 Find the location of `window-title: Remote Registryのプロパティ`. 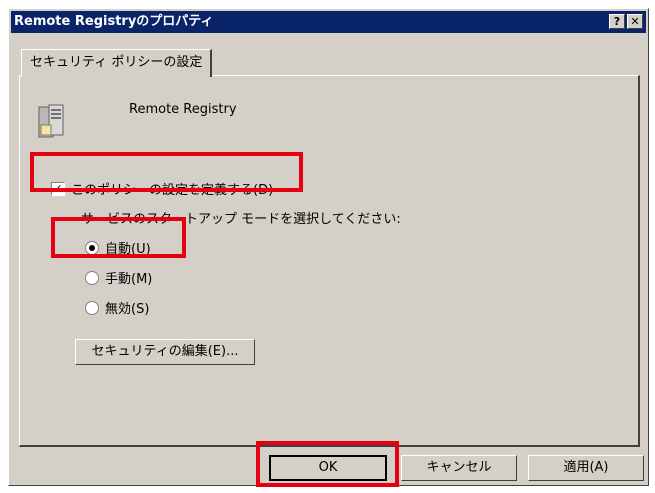

window-title: Remote Registryのプロパティ is located at coordinates (114, 21).